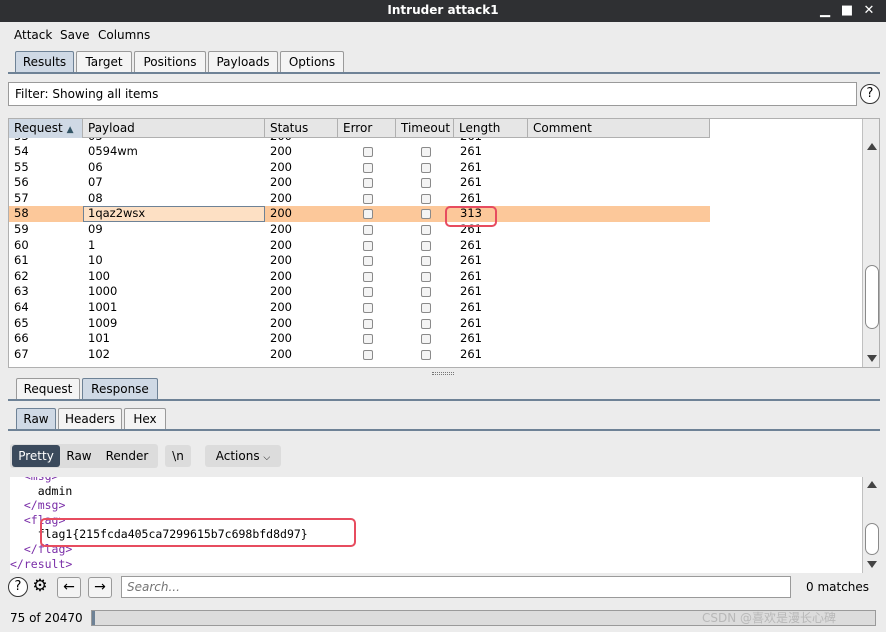 The height and width of the screenshot is (632, 886). I want to click on tab-response: Response, so click(120, 389).